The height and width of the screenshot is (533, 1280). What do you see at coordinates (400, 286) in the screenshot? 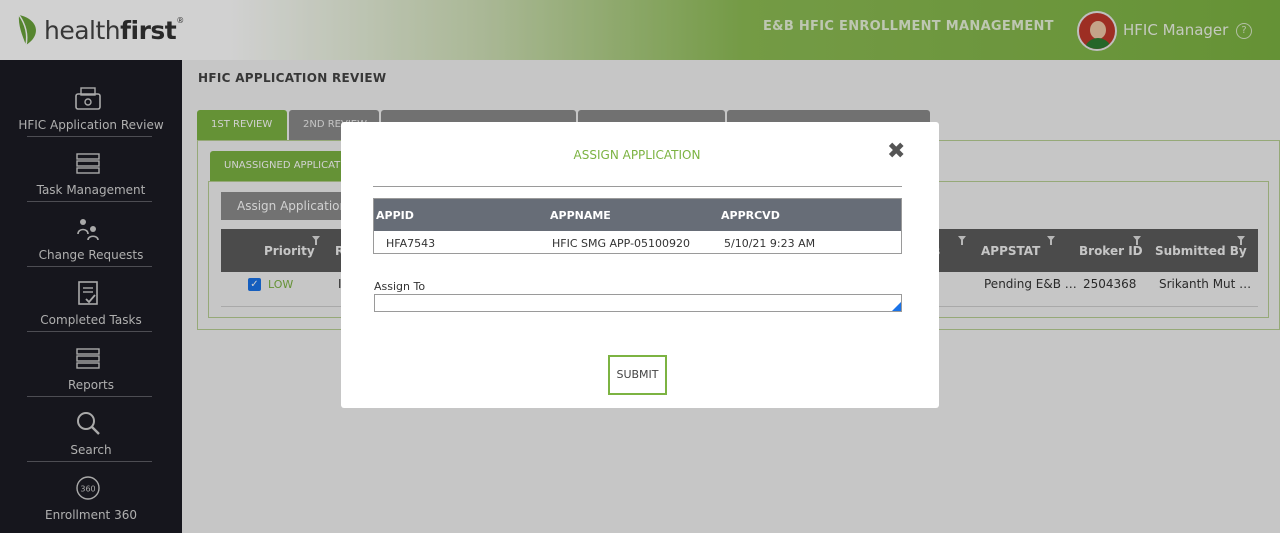
I see `assign-to-label: Assign To` at bounding box center [400, 286].